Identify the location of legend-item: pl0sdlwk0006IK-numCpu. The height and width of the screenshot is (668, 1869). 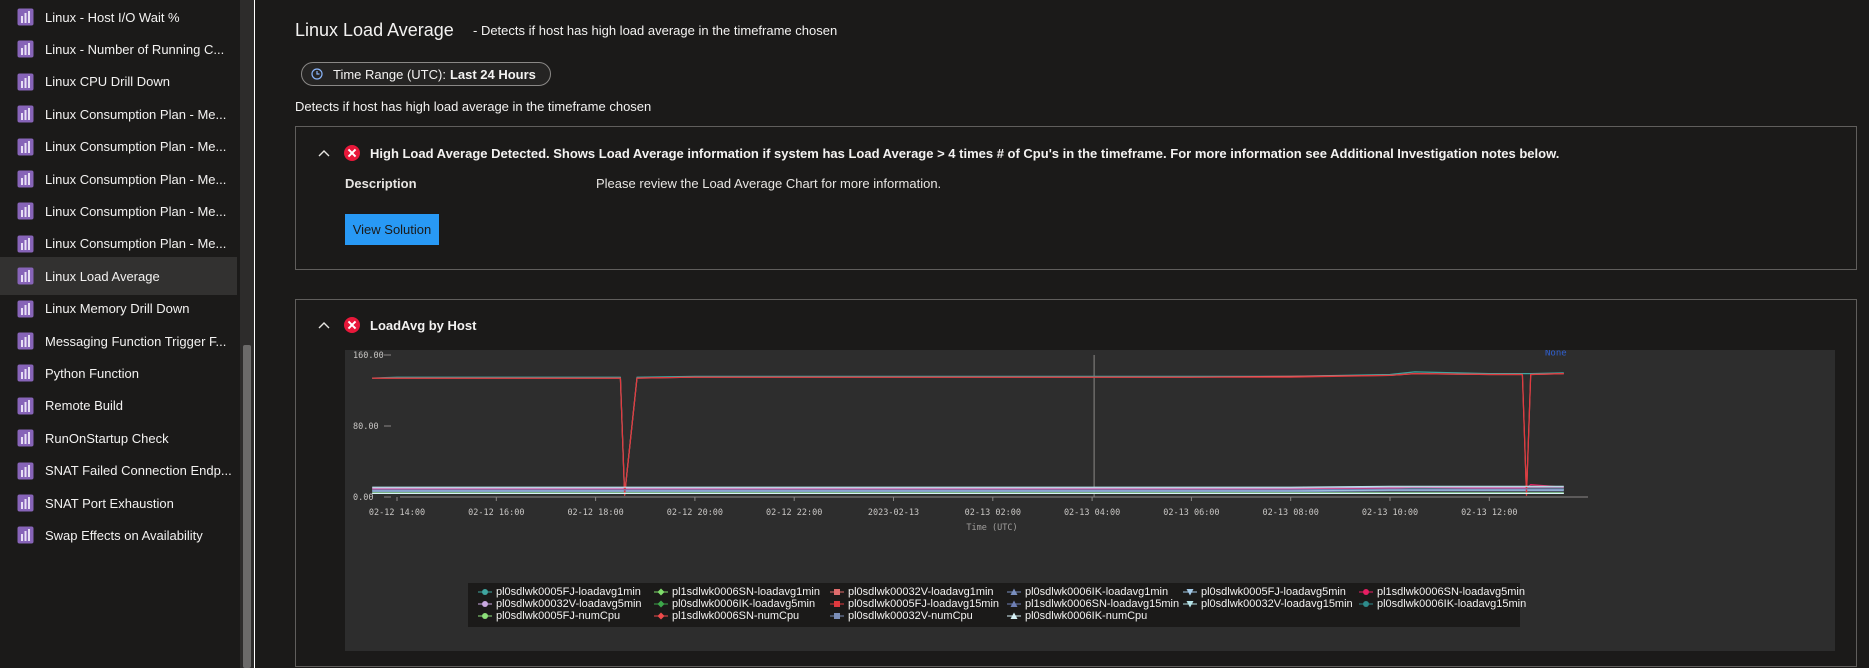
(1077, 616).